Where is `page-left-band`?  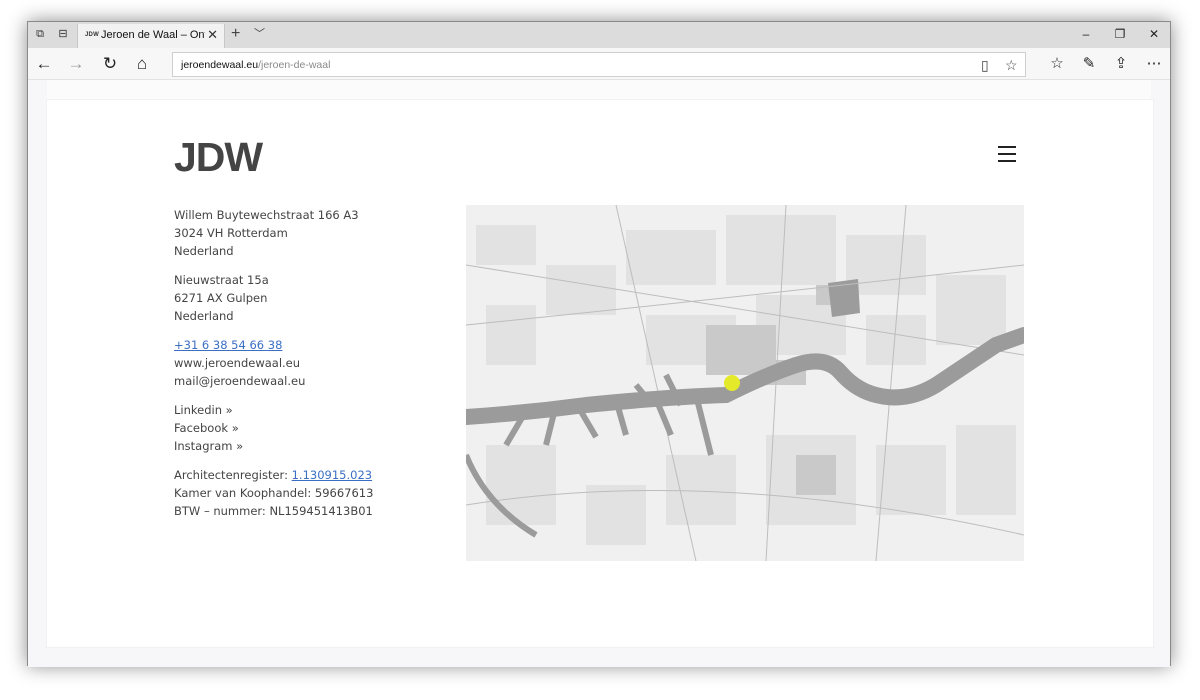 page-left-band is located at coordinates (37, 373).